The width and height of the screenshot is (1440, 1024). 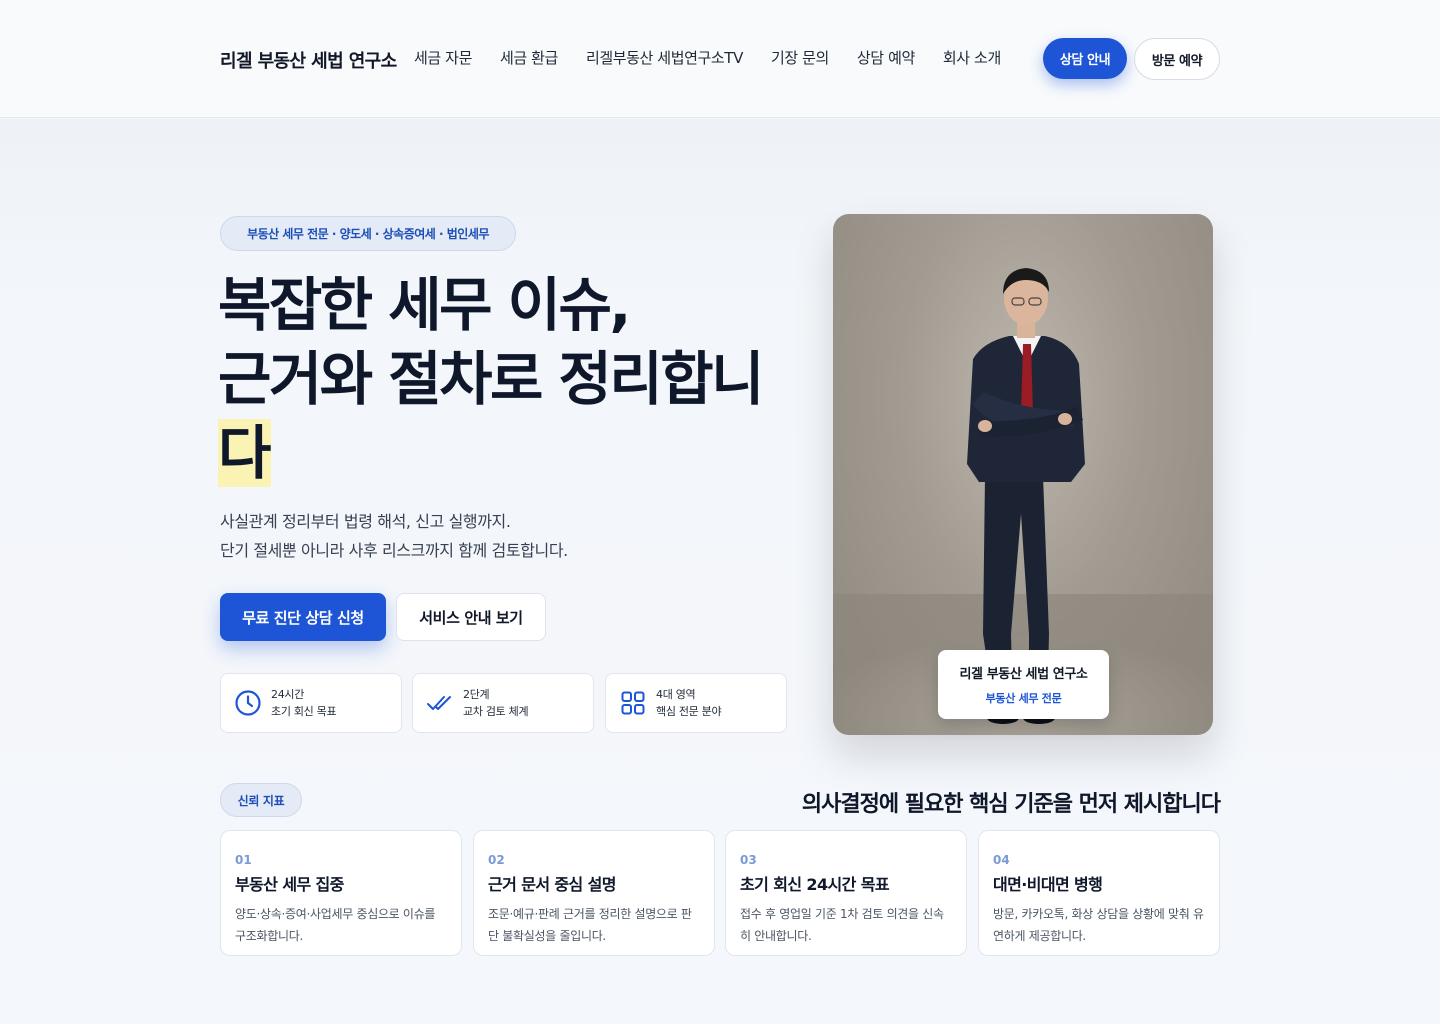 What do you see at coordinates (311, 703) in the screenshot?
I see `stat-card-response: 24시간 초기 회신 목표` at bounding box center [311, 703].